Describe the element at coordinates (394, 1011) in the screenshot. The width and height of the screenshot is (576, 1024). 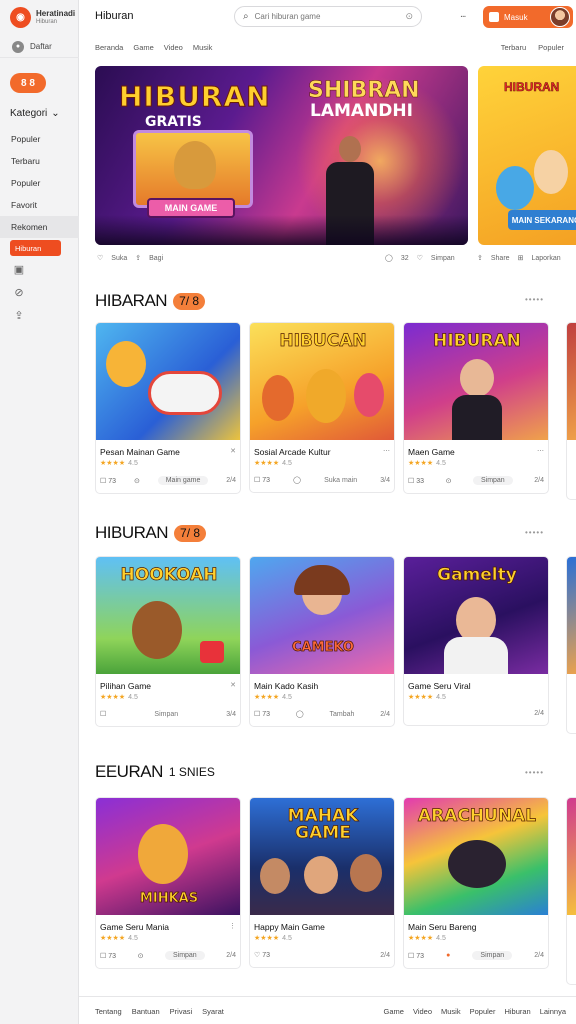
I see `footer-link: Game` at that location.